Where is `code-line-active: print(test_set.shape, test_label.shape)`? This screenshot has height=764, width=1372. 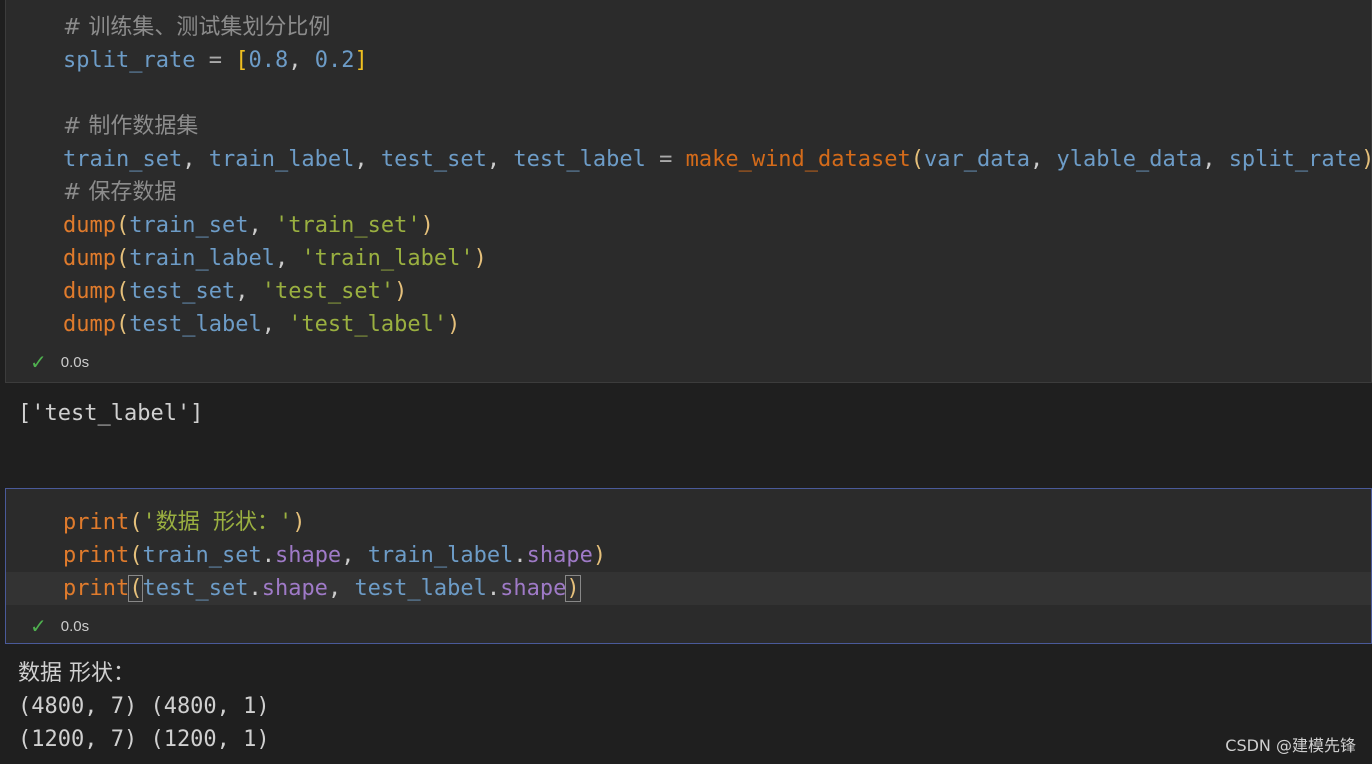
code-line-active: print(test_set.shape, test_label.shape) is located at coordinates (688, 588).